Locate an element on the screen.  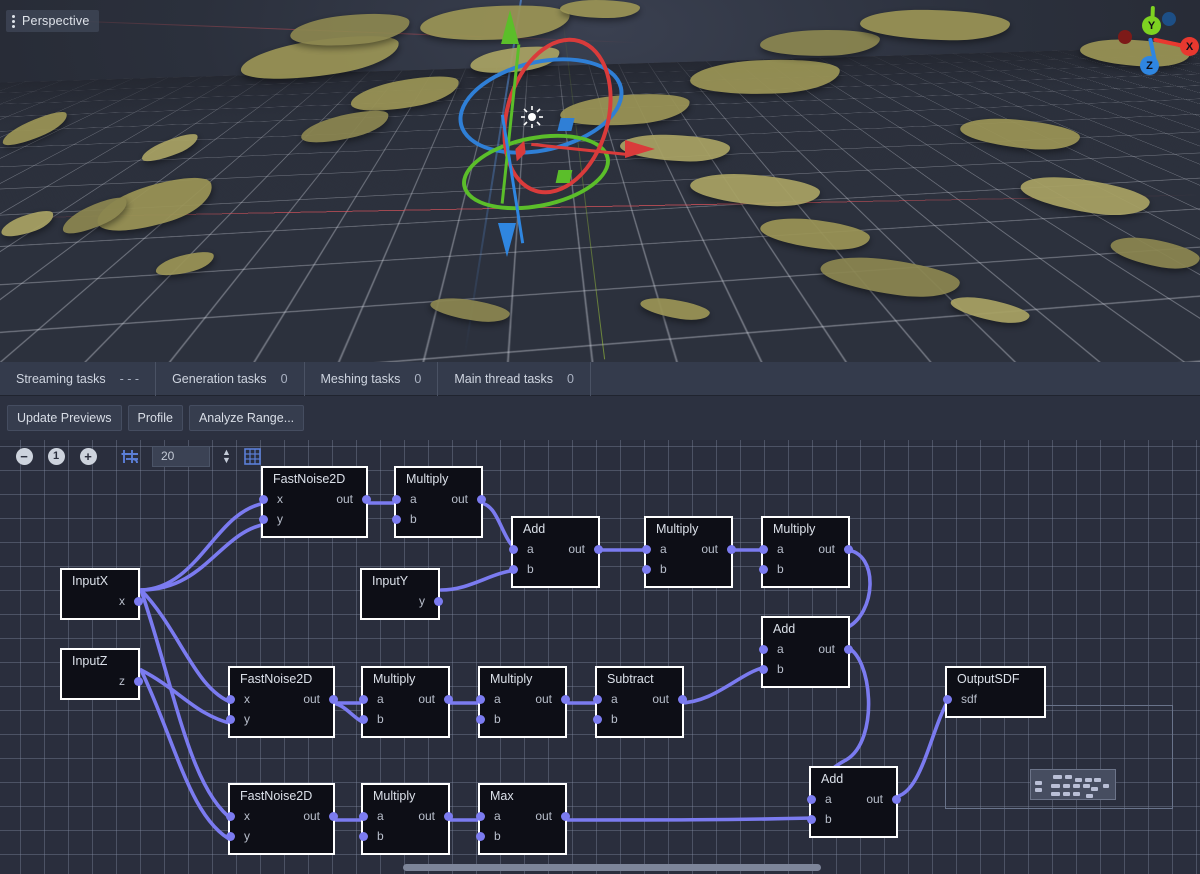
viewport-perspective-label: Perspective is located at coordinates (52, 21).